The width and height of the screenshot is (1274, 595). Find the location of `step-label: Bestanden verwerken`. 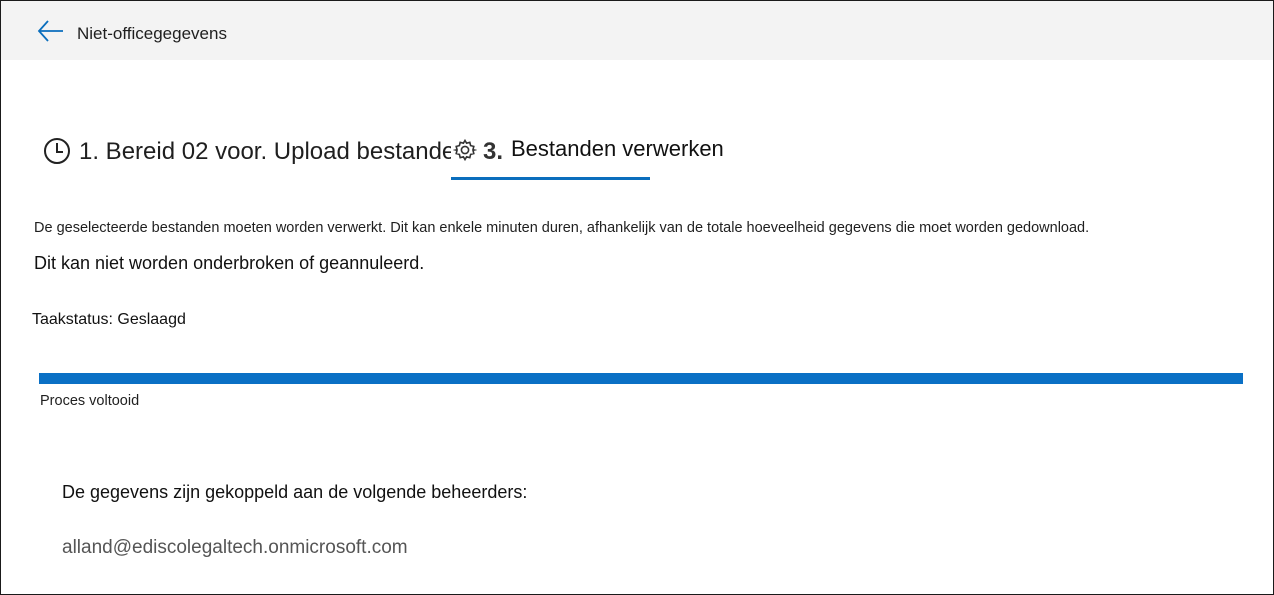

step-label: Bestanden verwerken is located at coordinates (617, 148).